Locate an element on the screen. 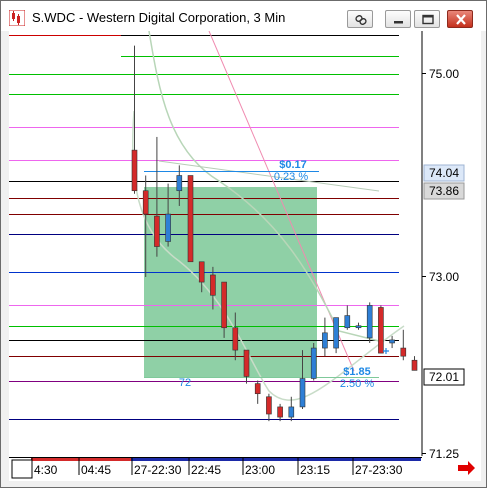 This screenshot has width=487, height=488. price-tick-label: 71.25 is located at coordinates (444, 454).